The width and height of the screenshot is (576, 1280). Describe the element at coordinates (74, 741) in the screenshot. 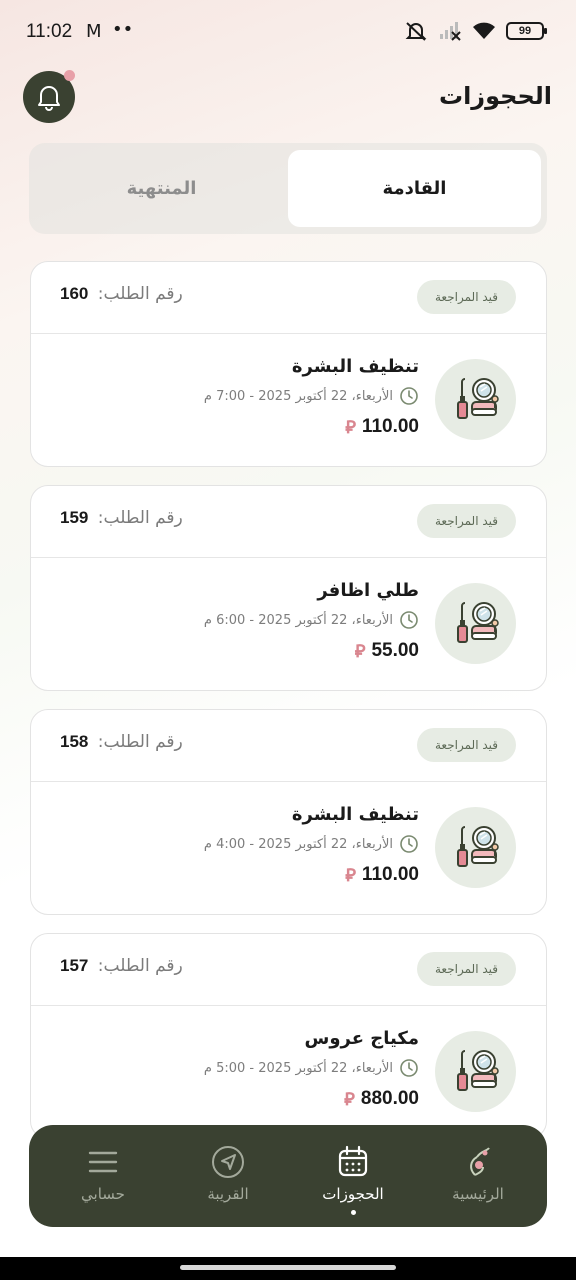

I see `order-number-value: 158` at that location.